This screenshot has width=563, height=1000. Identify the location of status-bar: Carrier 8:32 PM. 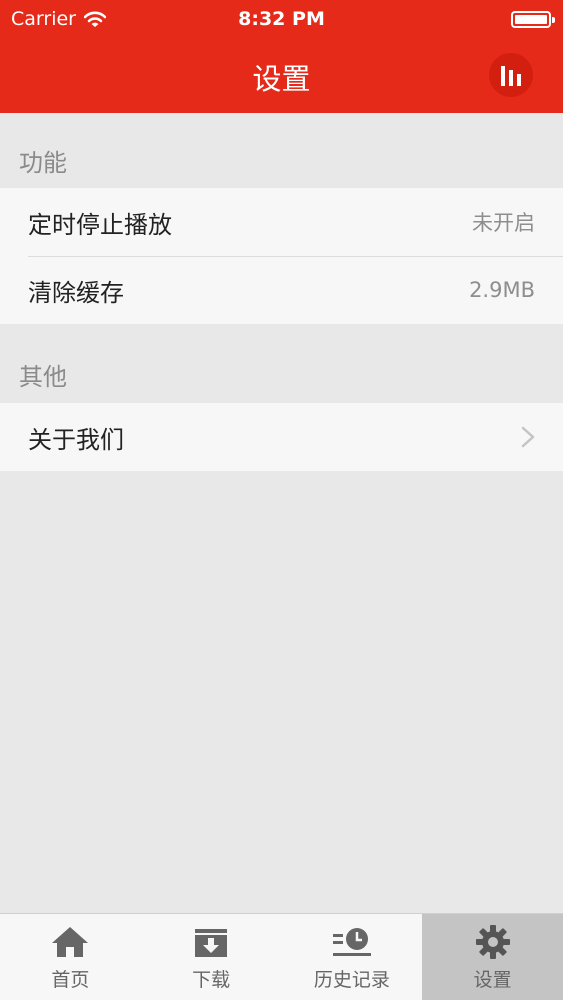
(281, 19).